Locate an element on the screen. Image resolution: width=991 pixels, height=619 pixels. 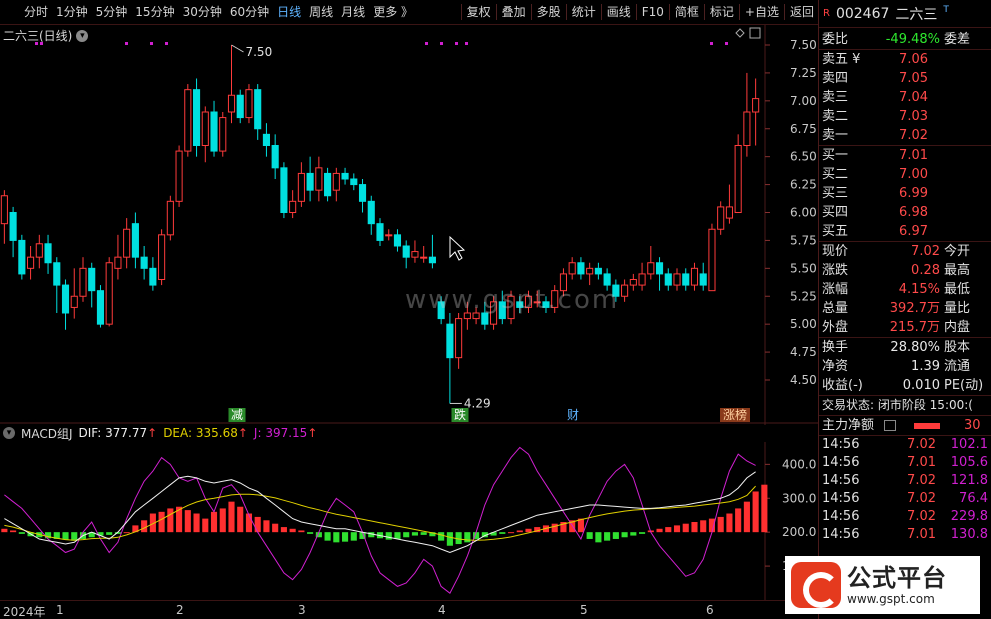
ask-row: 卖一 7.02 is located at coordinates (905, 135).